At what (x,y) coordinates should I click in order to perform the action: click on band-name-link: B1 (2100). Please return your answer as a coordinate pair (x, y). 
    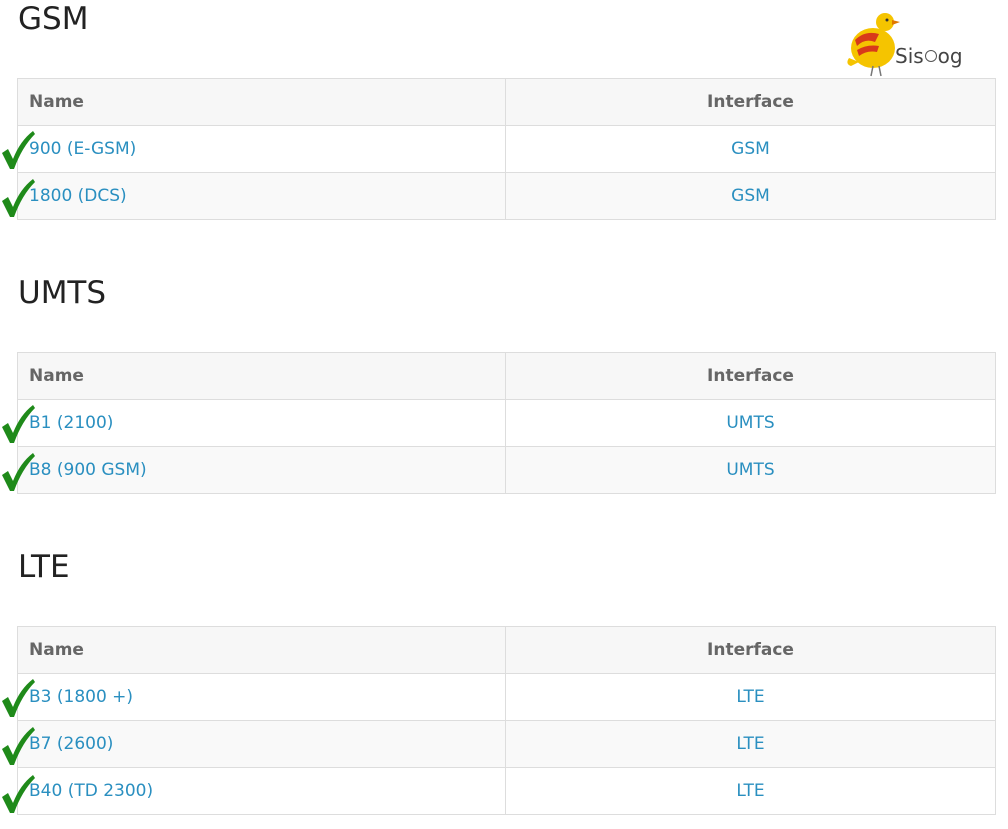
    Looking at the image, I should click on (71, 423).